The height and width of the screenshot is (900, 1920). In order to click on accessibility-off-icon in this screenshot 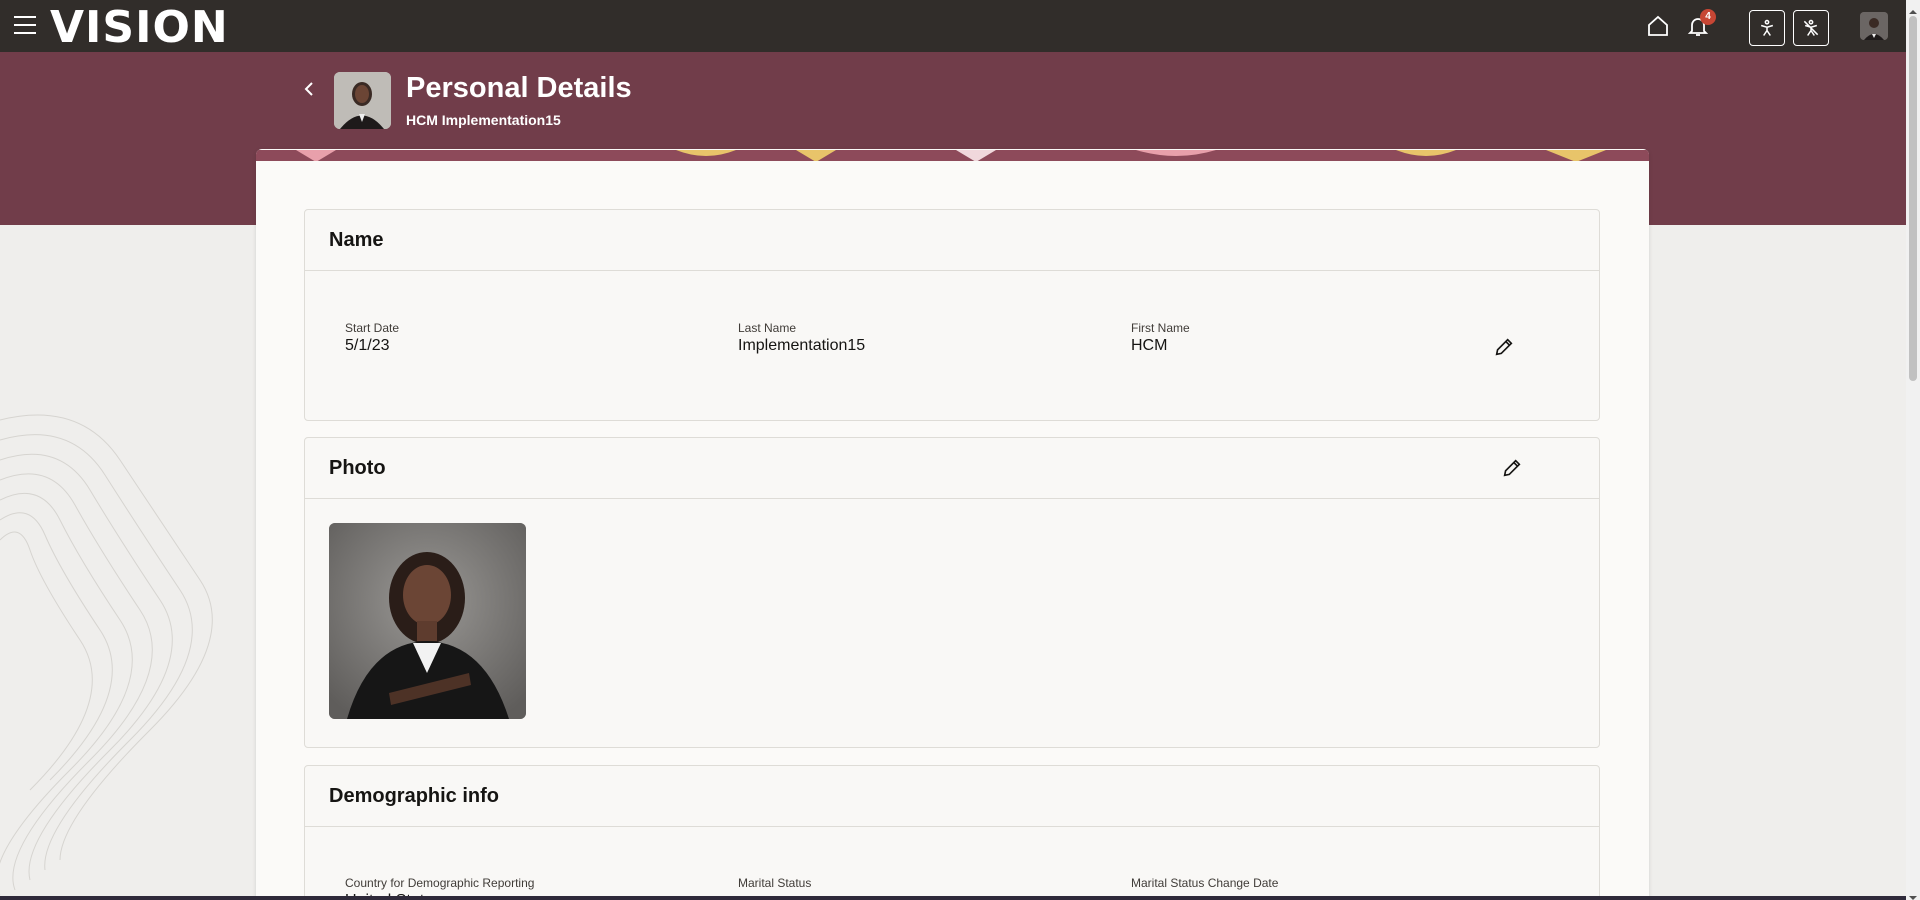, I will do `click(1811, 27)`.